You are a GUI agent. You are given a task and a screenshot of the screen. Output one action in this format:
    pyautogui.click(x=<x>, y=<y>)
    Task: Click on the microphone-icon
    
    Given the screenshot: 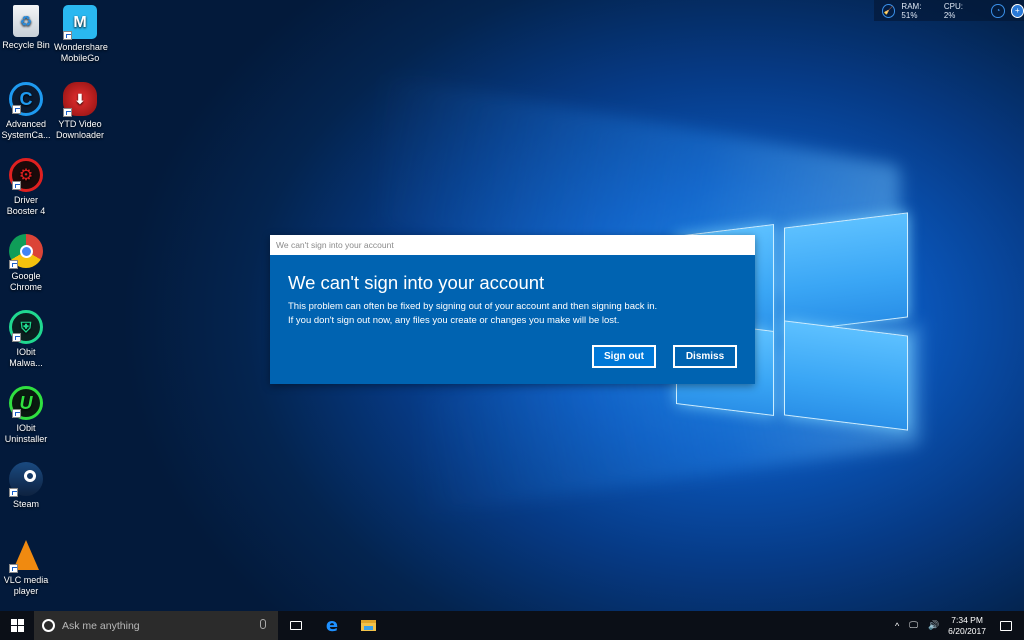 What is the action you would take?
    pyautogui.click(x=263, y=624)
    